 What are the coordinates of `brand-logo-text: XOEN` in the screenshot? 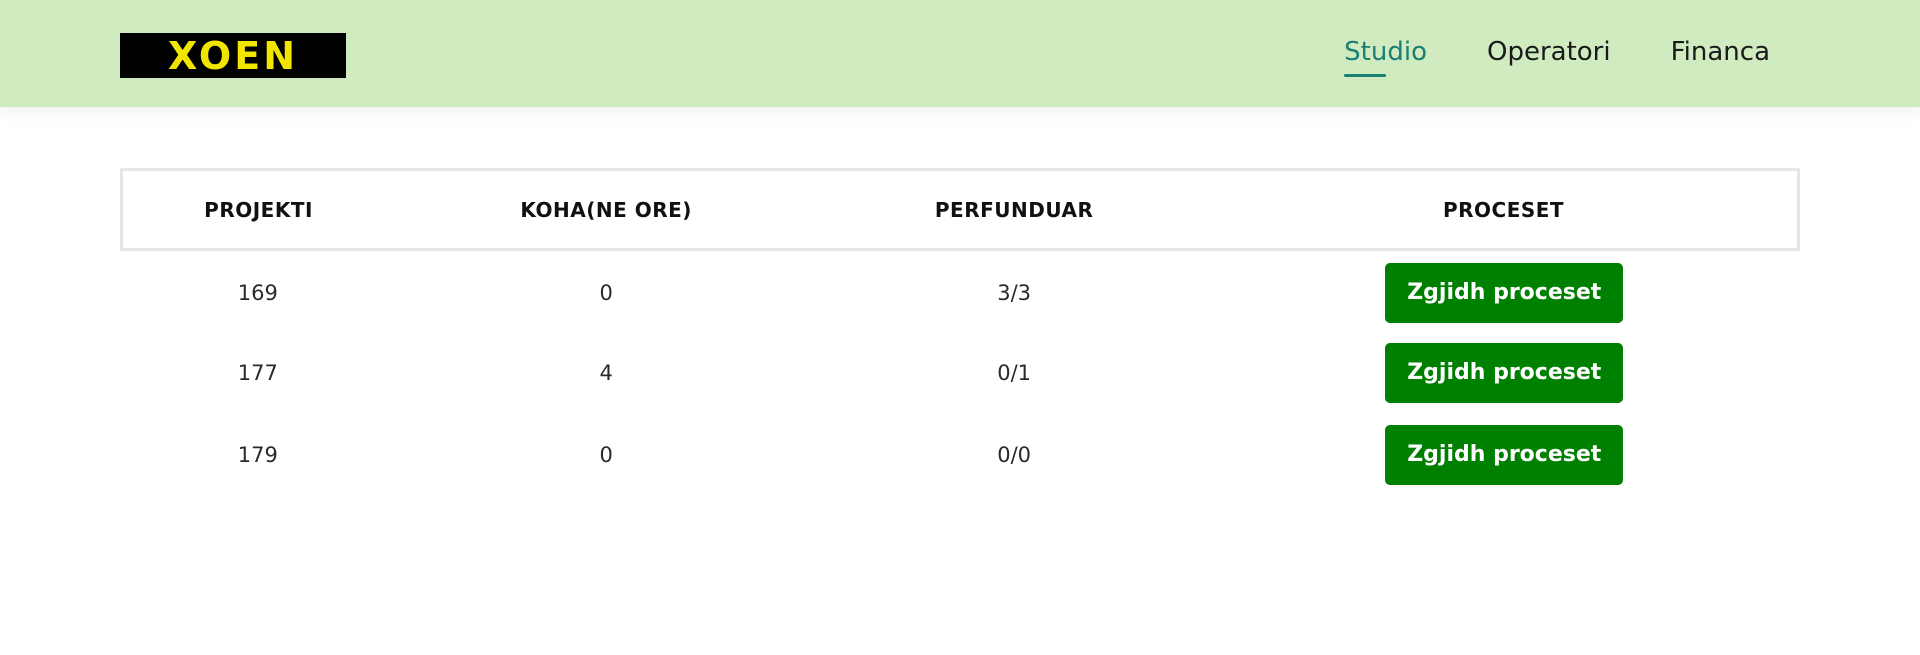 It's located at (232, 55).